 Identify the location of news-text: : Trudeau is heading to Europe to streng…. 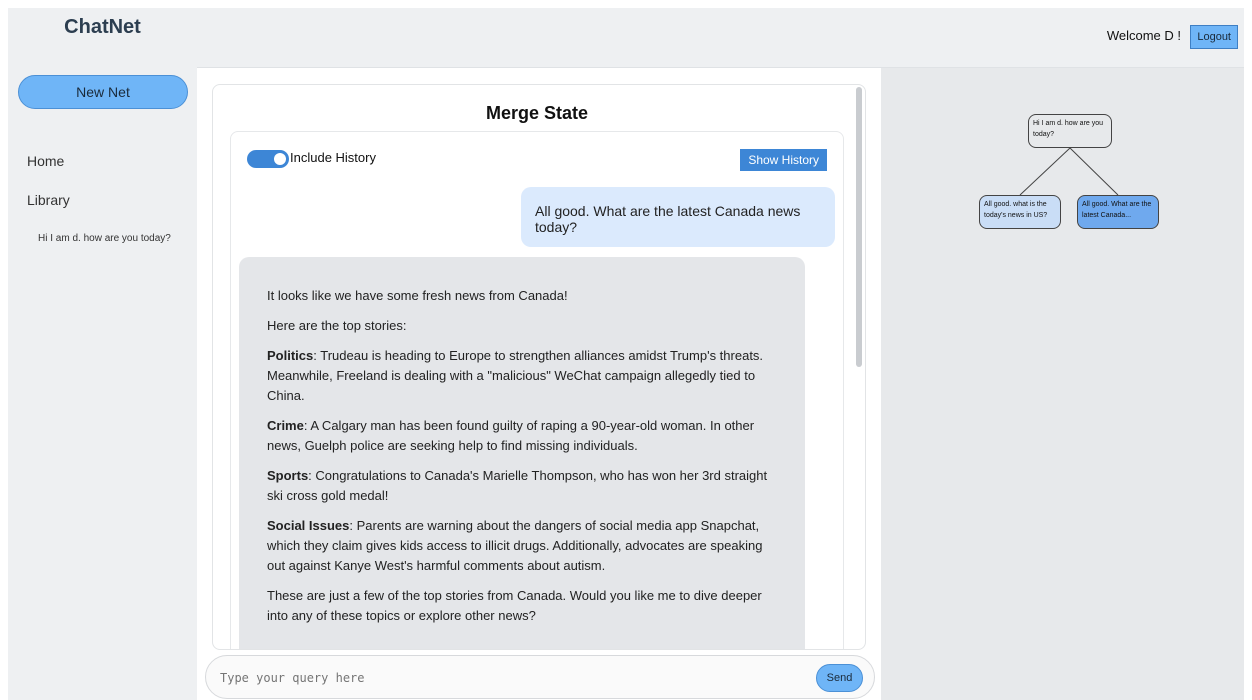
(515, 375).